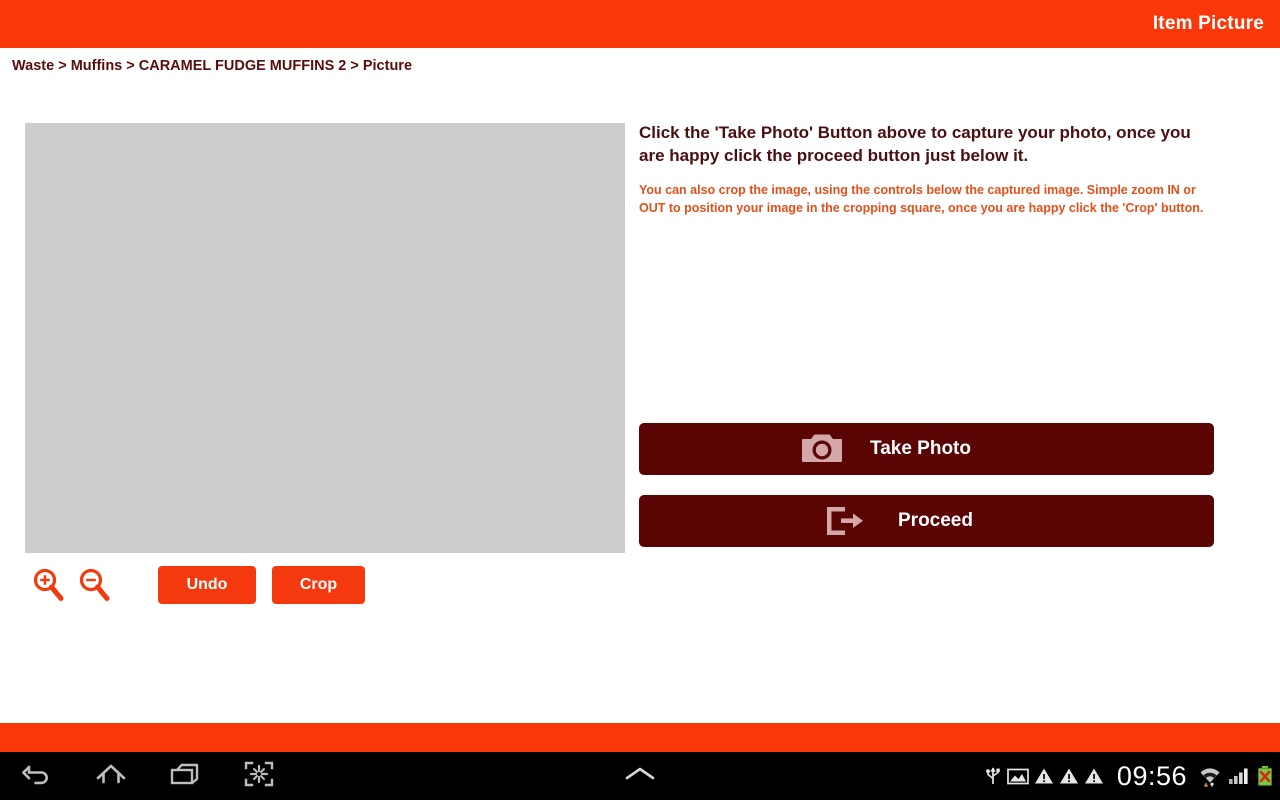  Describe the element at coordinates (993, 776) in the screenshot. I see `usb-icon` at that location.